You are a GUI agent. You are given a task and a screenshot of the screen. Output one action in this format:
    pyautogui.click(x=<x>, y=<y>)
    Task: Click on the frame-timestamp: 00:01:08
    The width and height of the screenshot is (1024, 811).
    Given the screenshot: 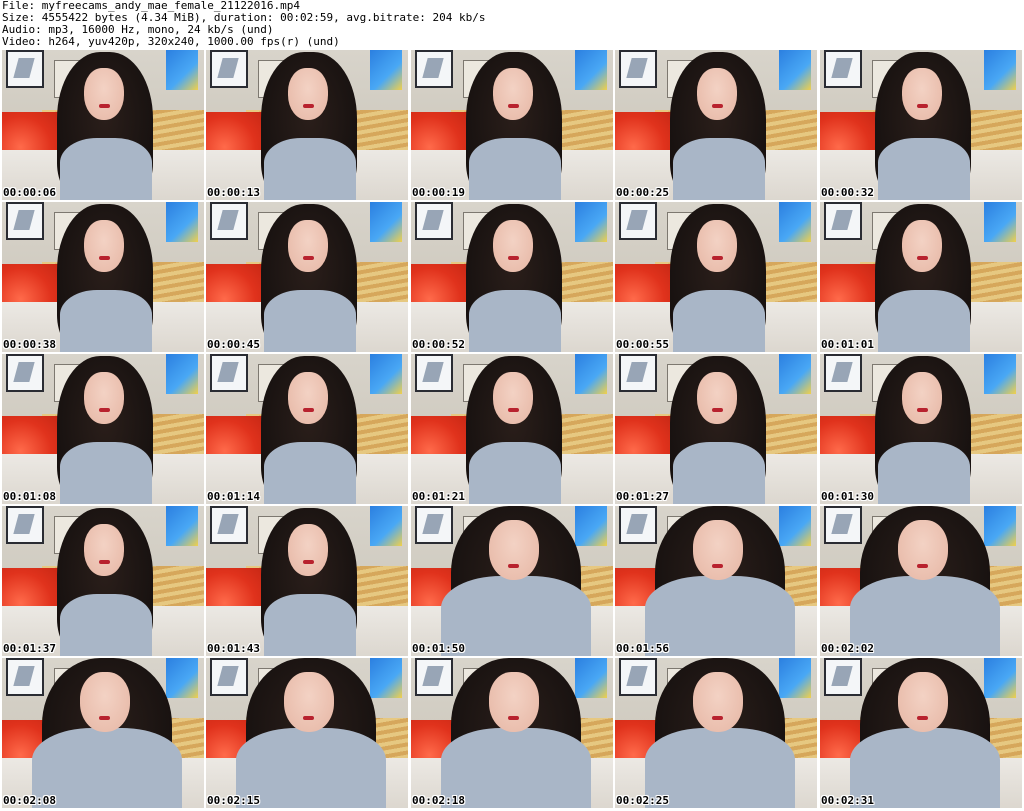 What is the action you would take?
    pyautogui.click(x=29, y=496)
    